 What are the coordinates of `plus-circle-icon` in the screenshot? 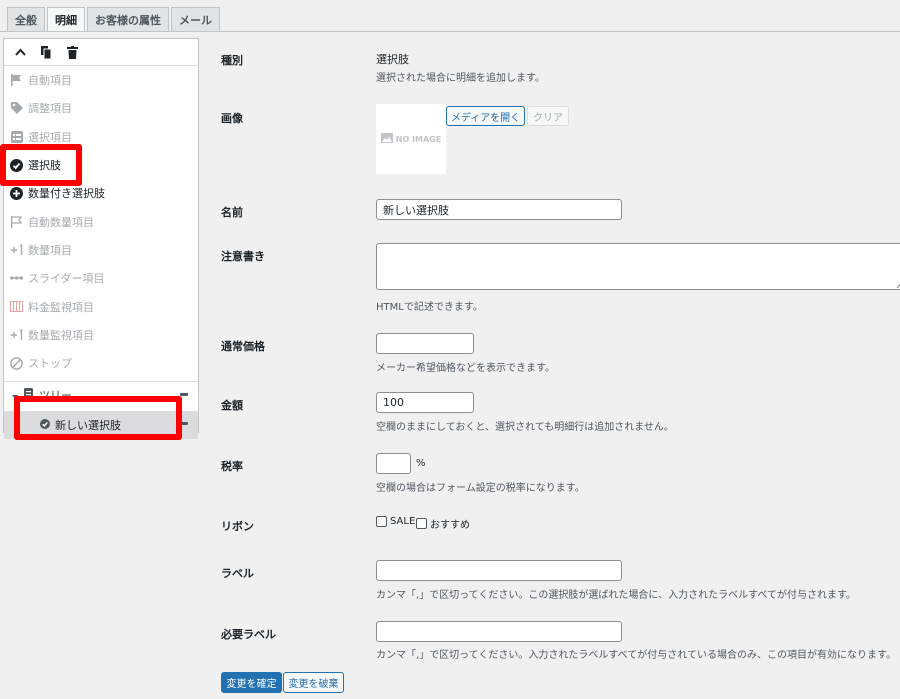 It's located at (16, 193).